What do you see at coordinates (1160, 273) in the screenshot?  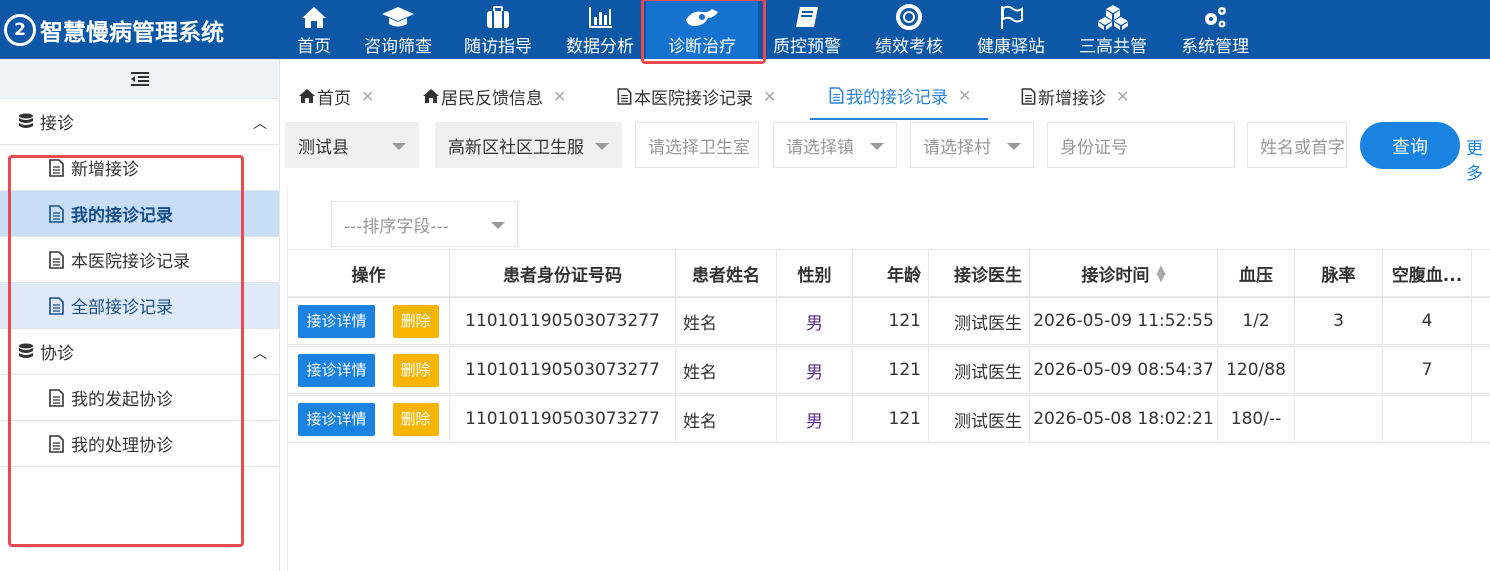 I see `sort-icon: ▲ ▼` at bounding box center [1160, 273].